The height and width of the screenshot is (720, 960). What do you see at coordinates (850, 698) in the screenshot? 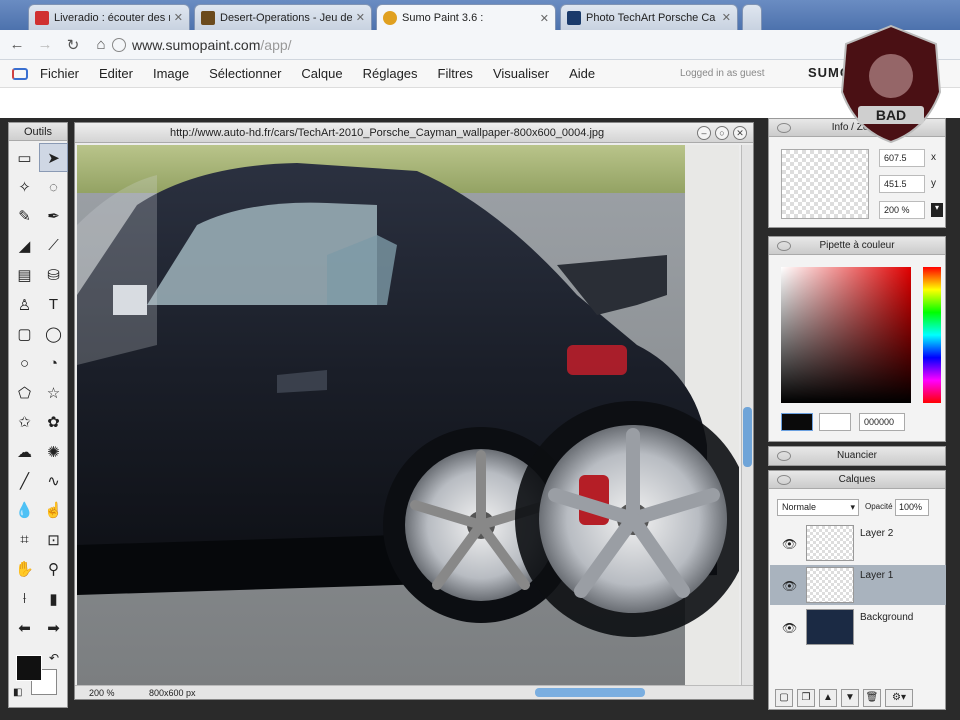
I see `move-layer-down-icon: ▼` at bounding box center [850, 698].